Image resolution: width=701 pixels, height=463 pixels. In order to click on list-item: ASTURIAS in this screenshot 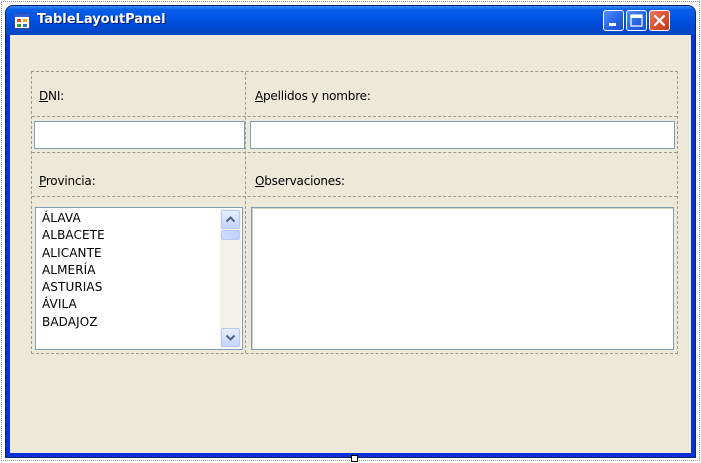, I will do `click(73, 287)`.